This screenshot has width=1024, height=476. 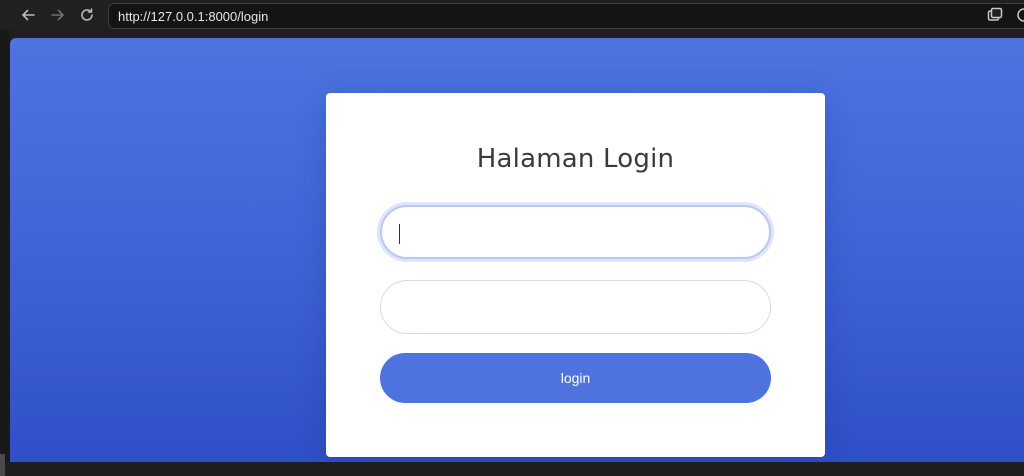 I want to click on reload-icon, so click(x=87, y=14).